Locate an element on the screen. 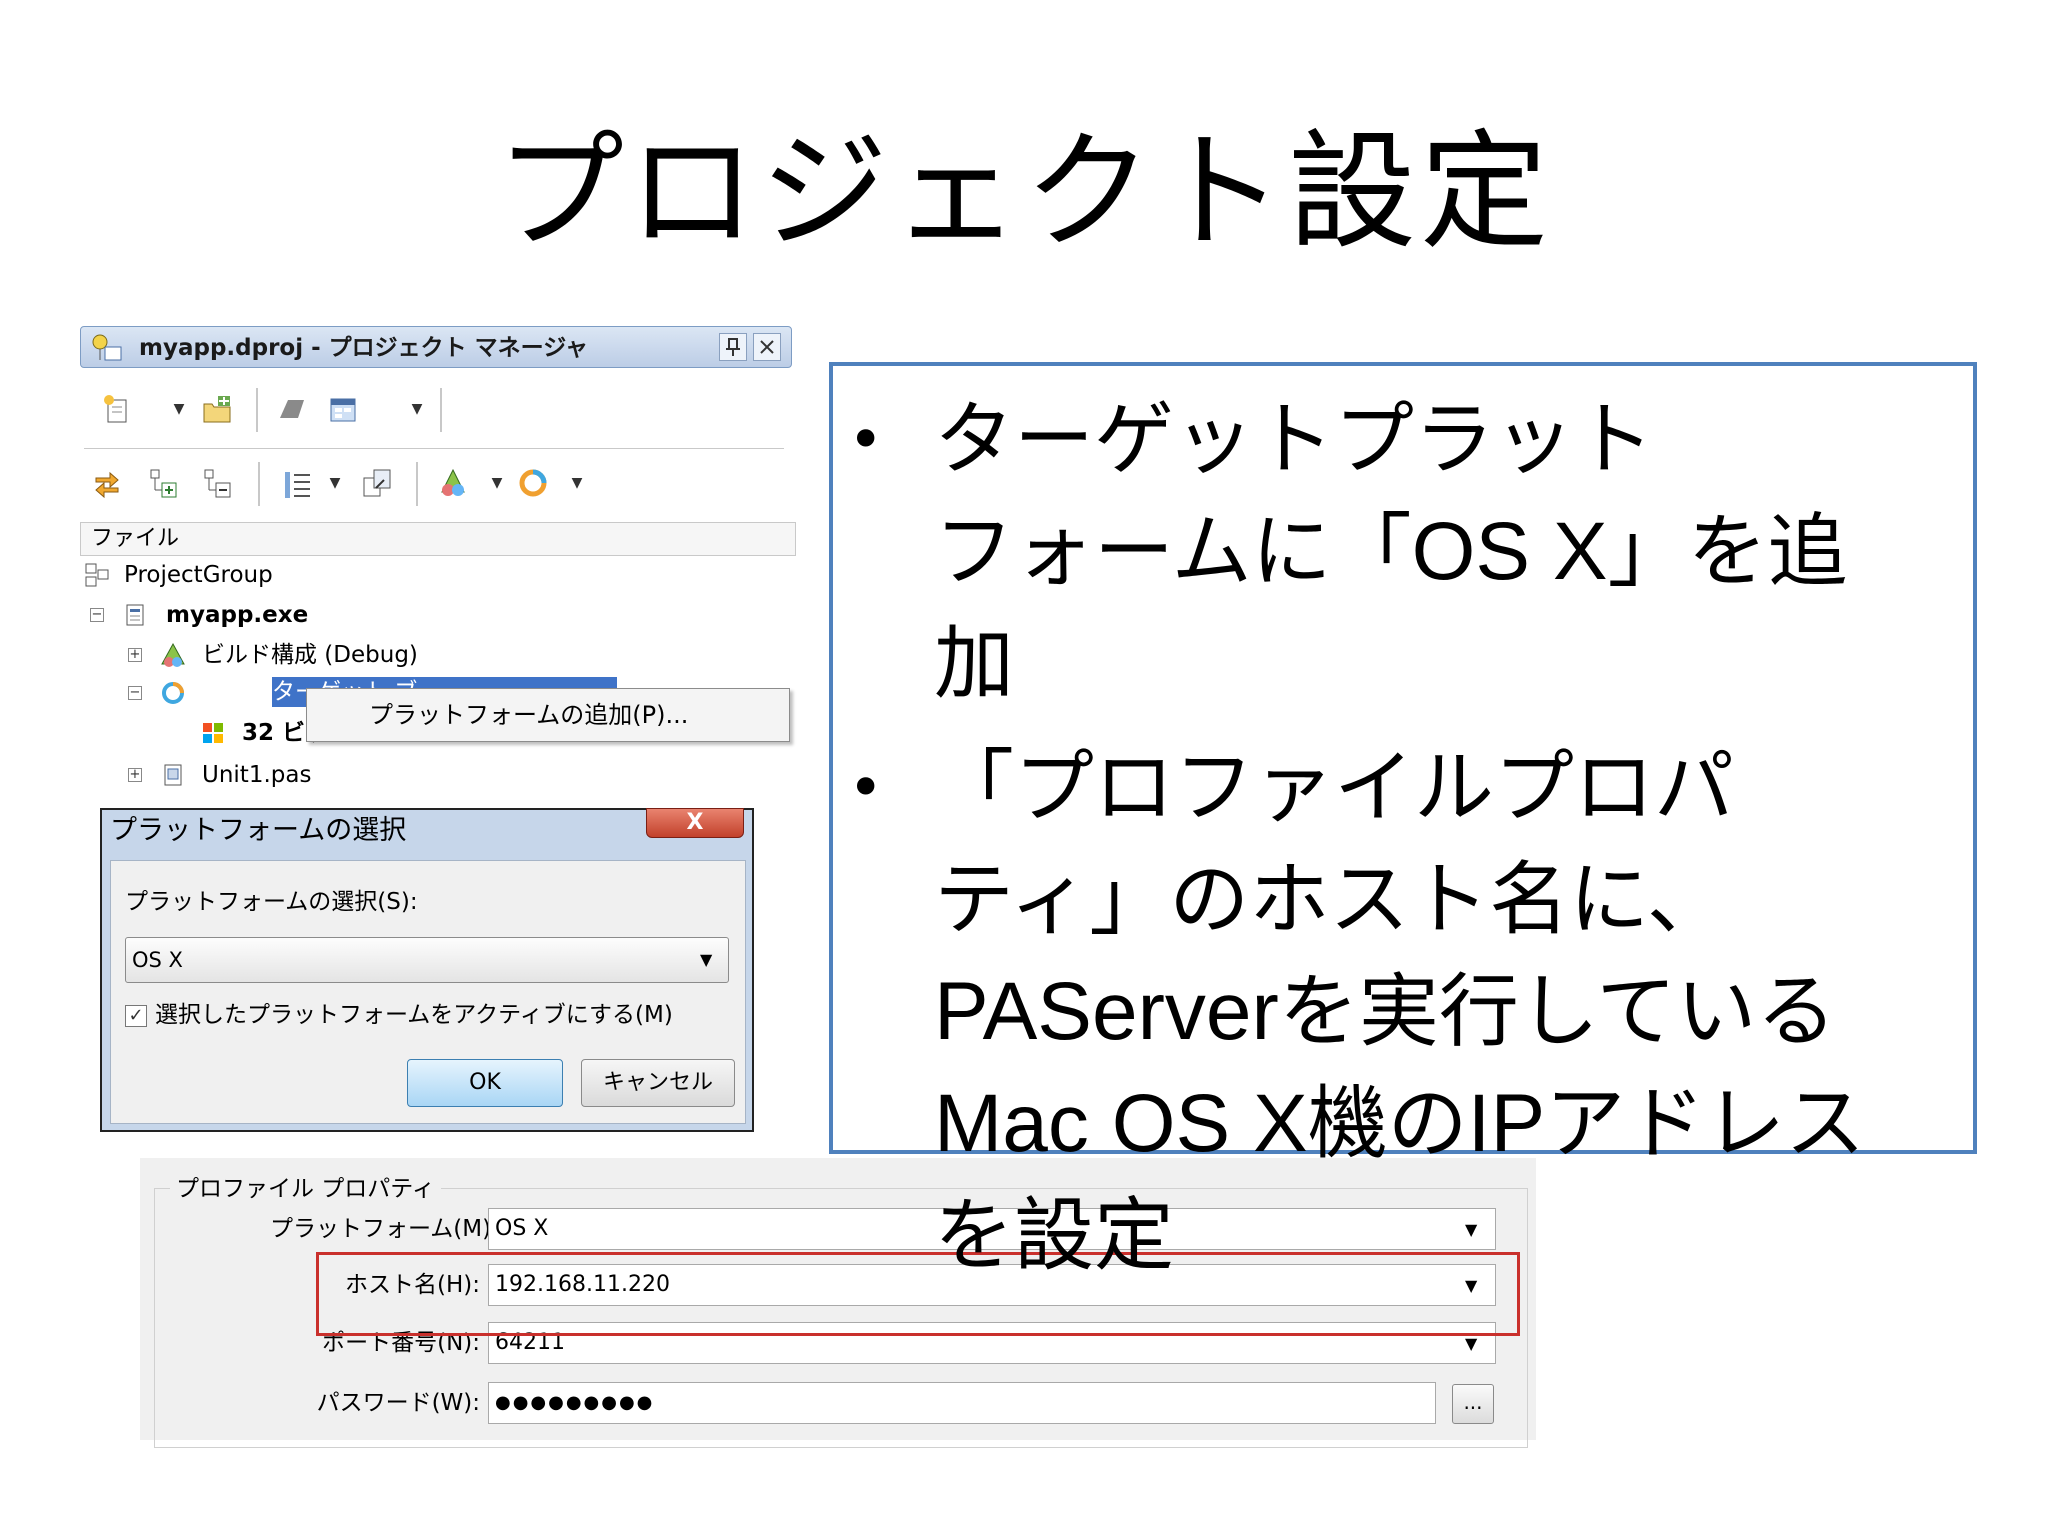 This screenshot has width=2048, height=1536. dialog-title: プラットフォームの選択 is located at coordinates (258, 830).